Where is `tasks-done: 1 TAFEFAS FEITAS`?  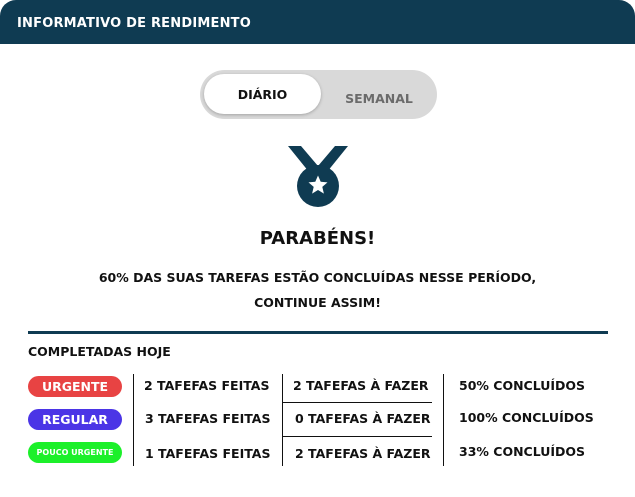 tasks-done: 1 TAFEFAS FEITAS is located at coordinates (208, 453).